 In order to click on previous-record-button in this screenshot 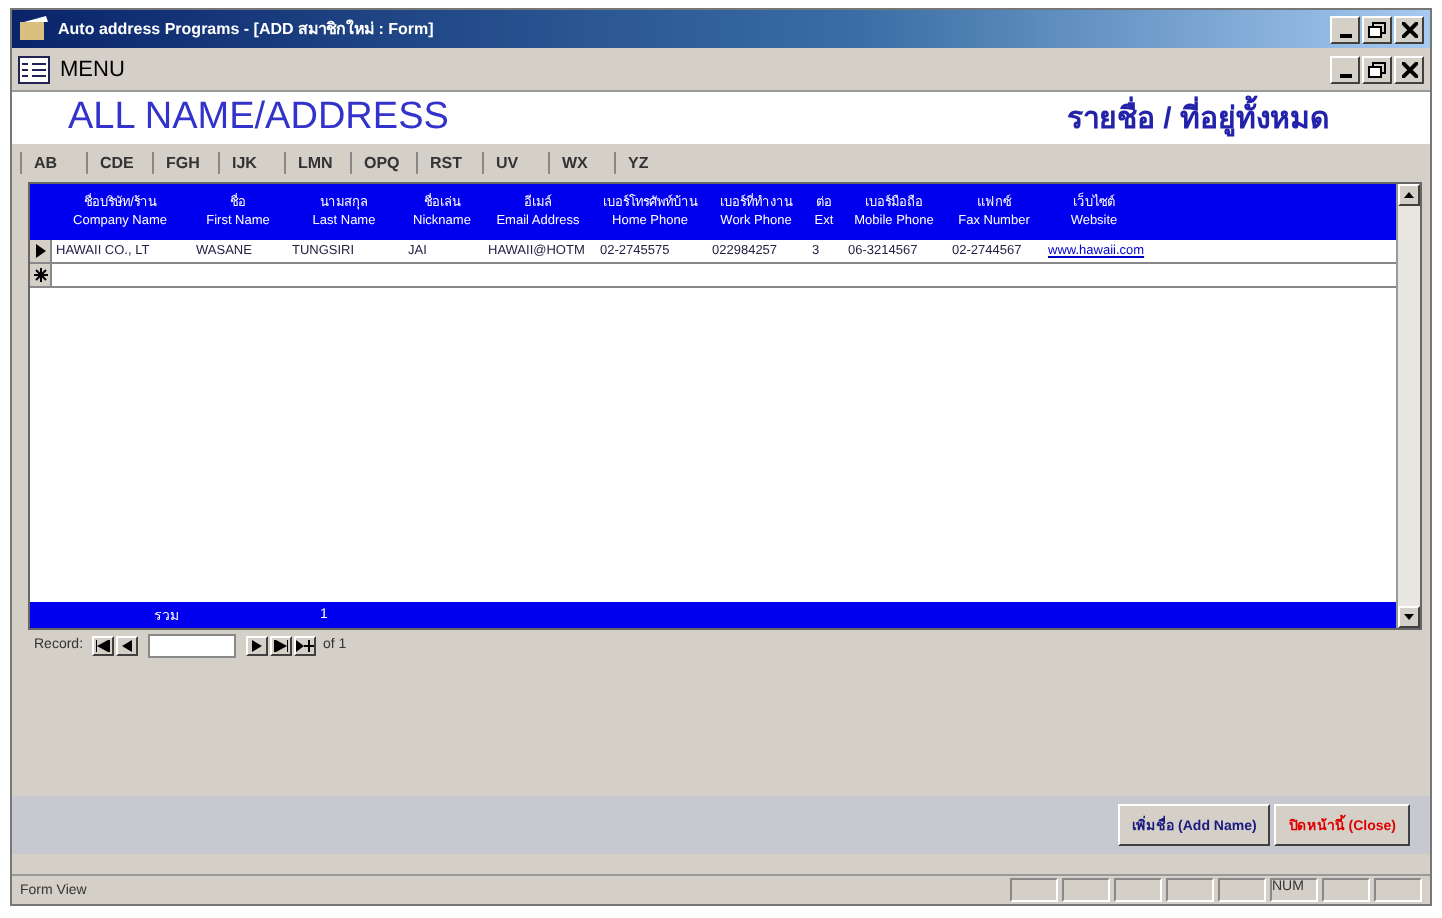, I will do `click(126, 645)`.